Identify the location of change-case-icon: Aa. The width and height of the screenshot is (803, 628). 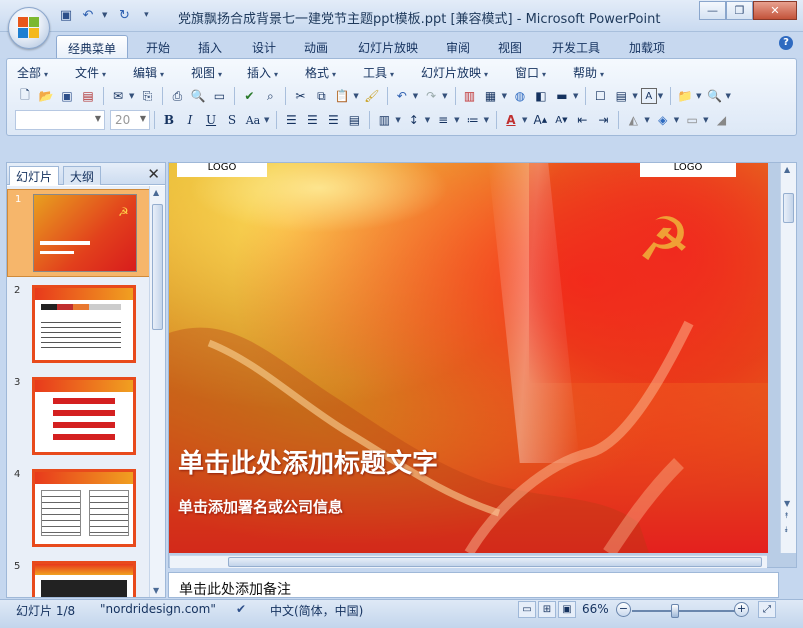
(253, 120).